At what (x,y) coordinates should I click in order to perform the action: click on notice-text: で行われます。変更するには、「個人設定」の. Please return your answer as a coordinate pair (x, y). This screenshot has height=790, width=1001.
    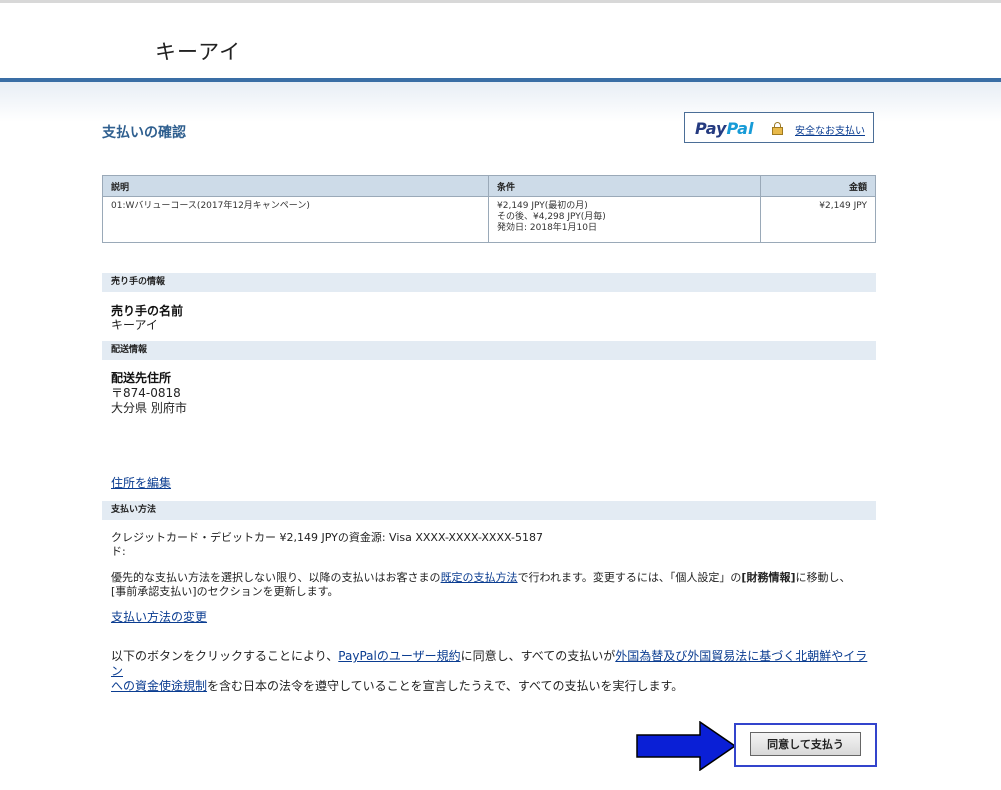
    Looking at the image, I should click on (629, 577).